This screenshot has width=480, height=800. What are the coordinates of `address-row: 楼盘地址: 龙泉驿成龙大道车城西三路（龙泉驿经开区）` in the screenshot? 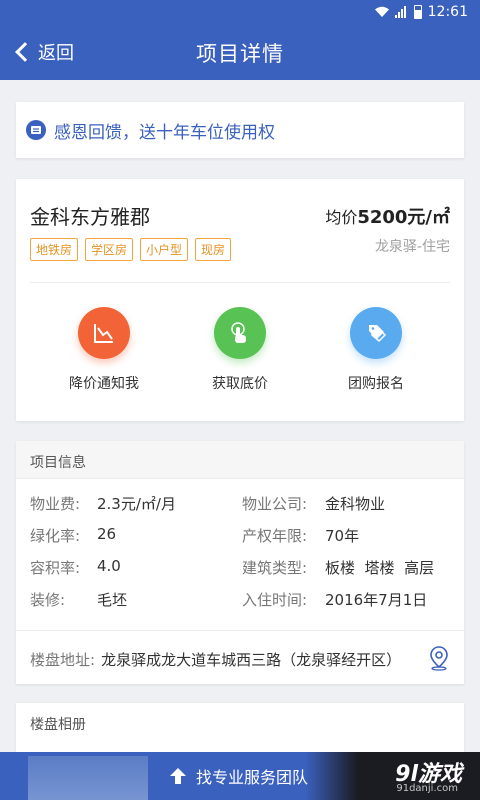 It's located at (240, 658).